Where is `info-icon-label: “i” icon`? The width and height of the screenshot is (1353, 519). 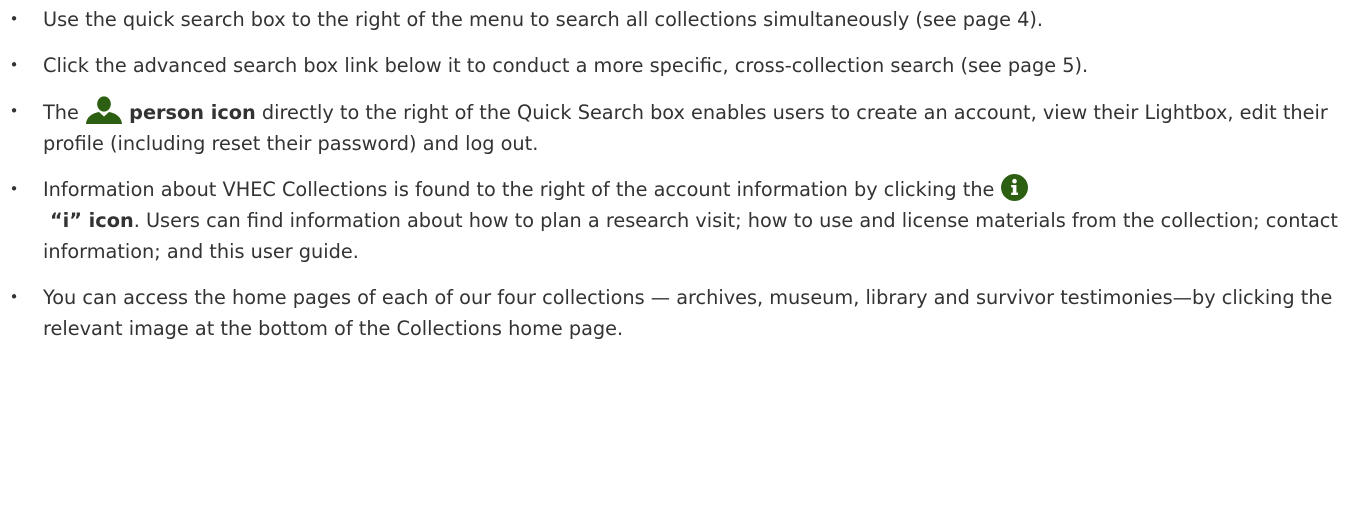
info-icon-label: “i” icon is located at coordinates (92, 220).